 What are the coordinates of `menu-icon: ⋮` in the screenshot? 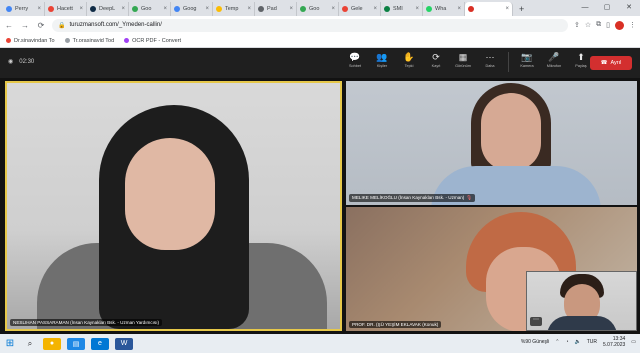 It's located at (632, 25).